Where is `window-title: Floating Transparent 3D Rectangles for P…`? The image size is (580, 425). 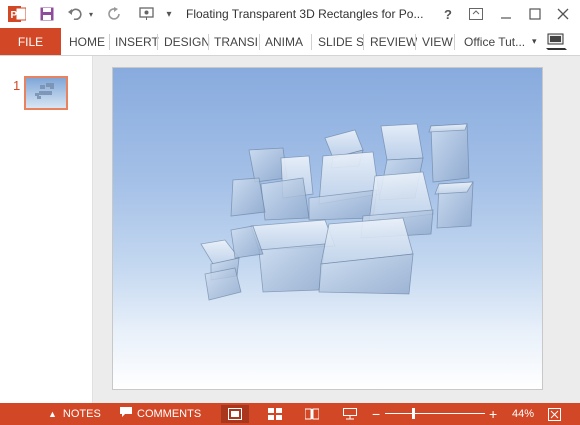 window-title: Floating Transparent 3D Rectangles for P… is located at coordinates (305, 14).